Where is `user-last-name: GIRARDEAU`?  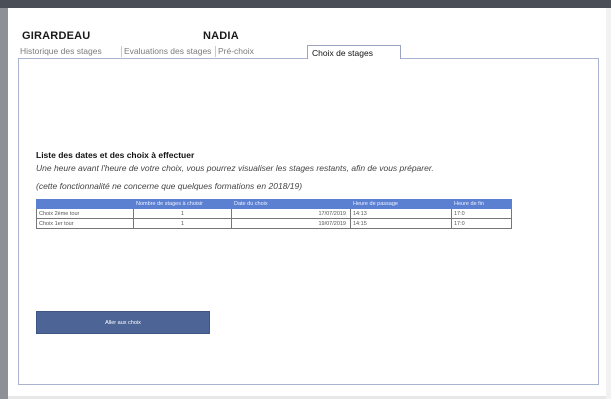
user-last-name: GIRARDEAU is located at coordinates (56, 36).